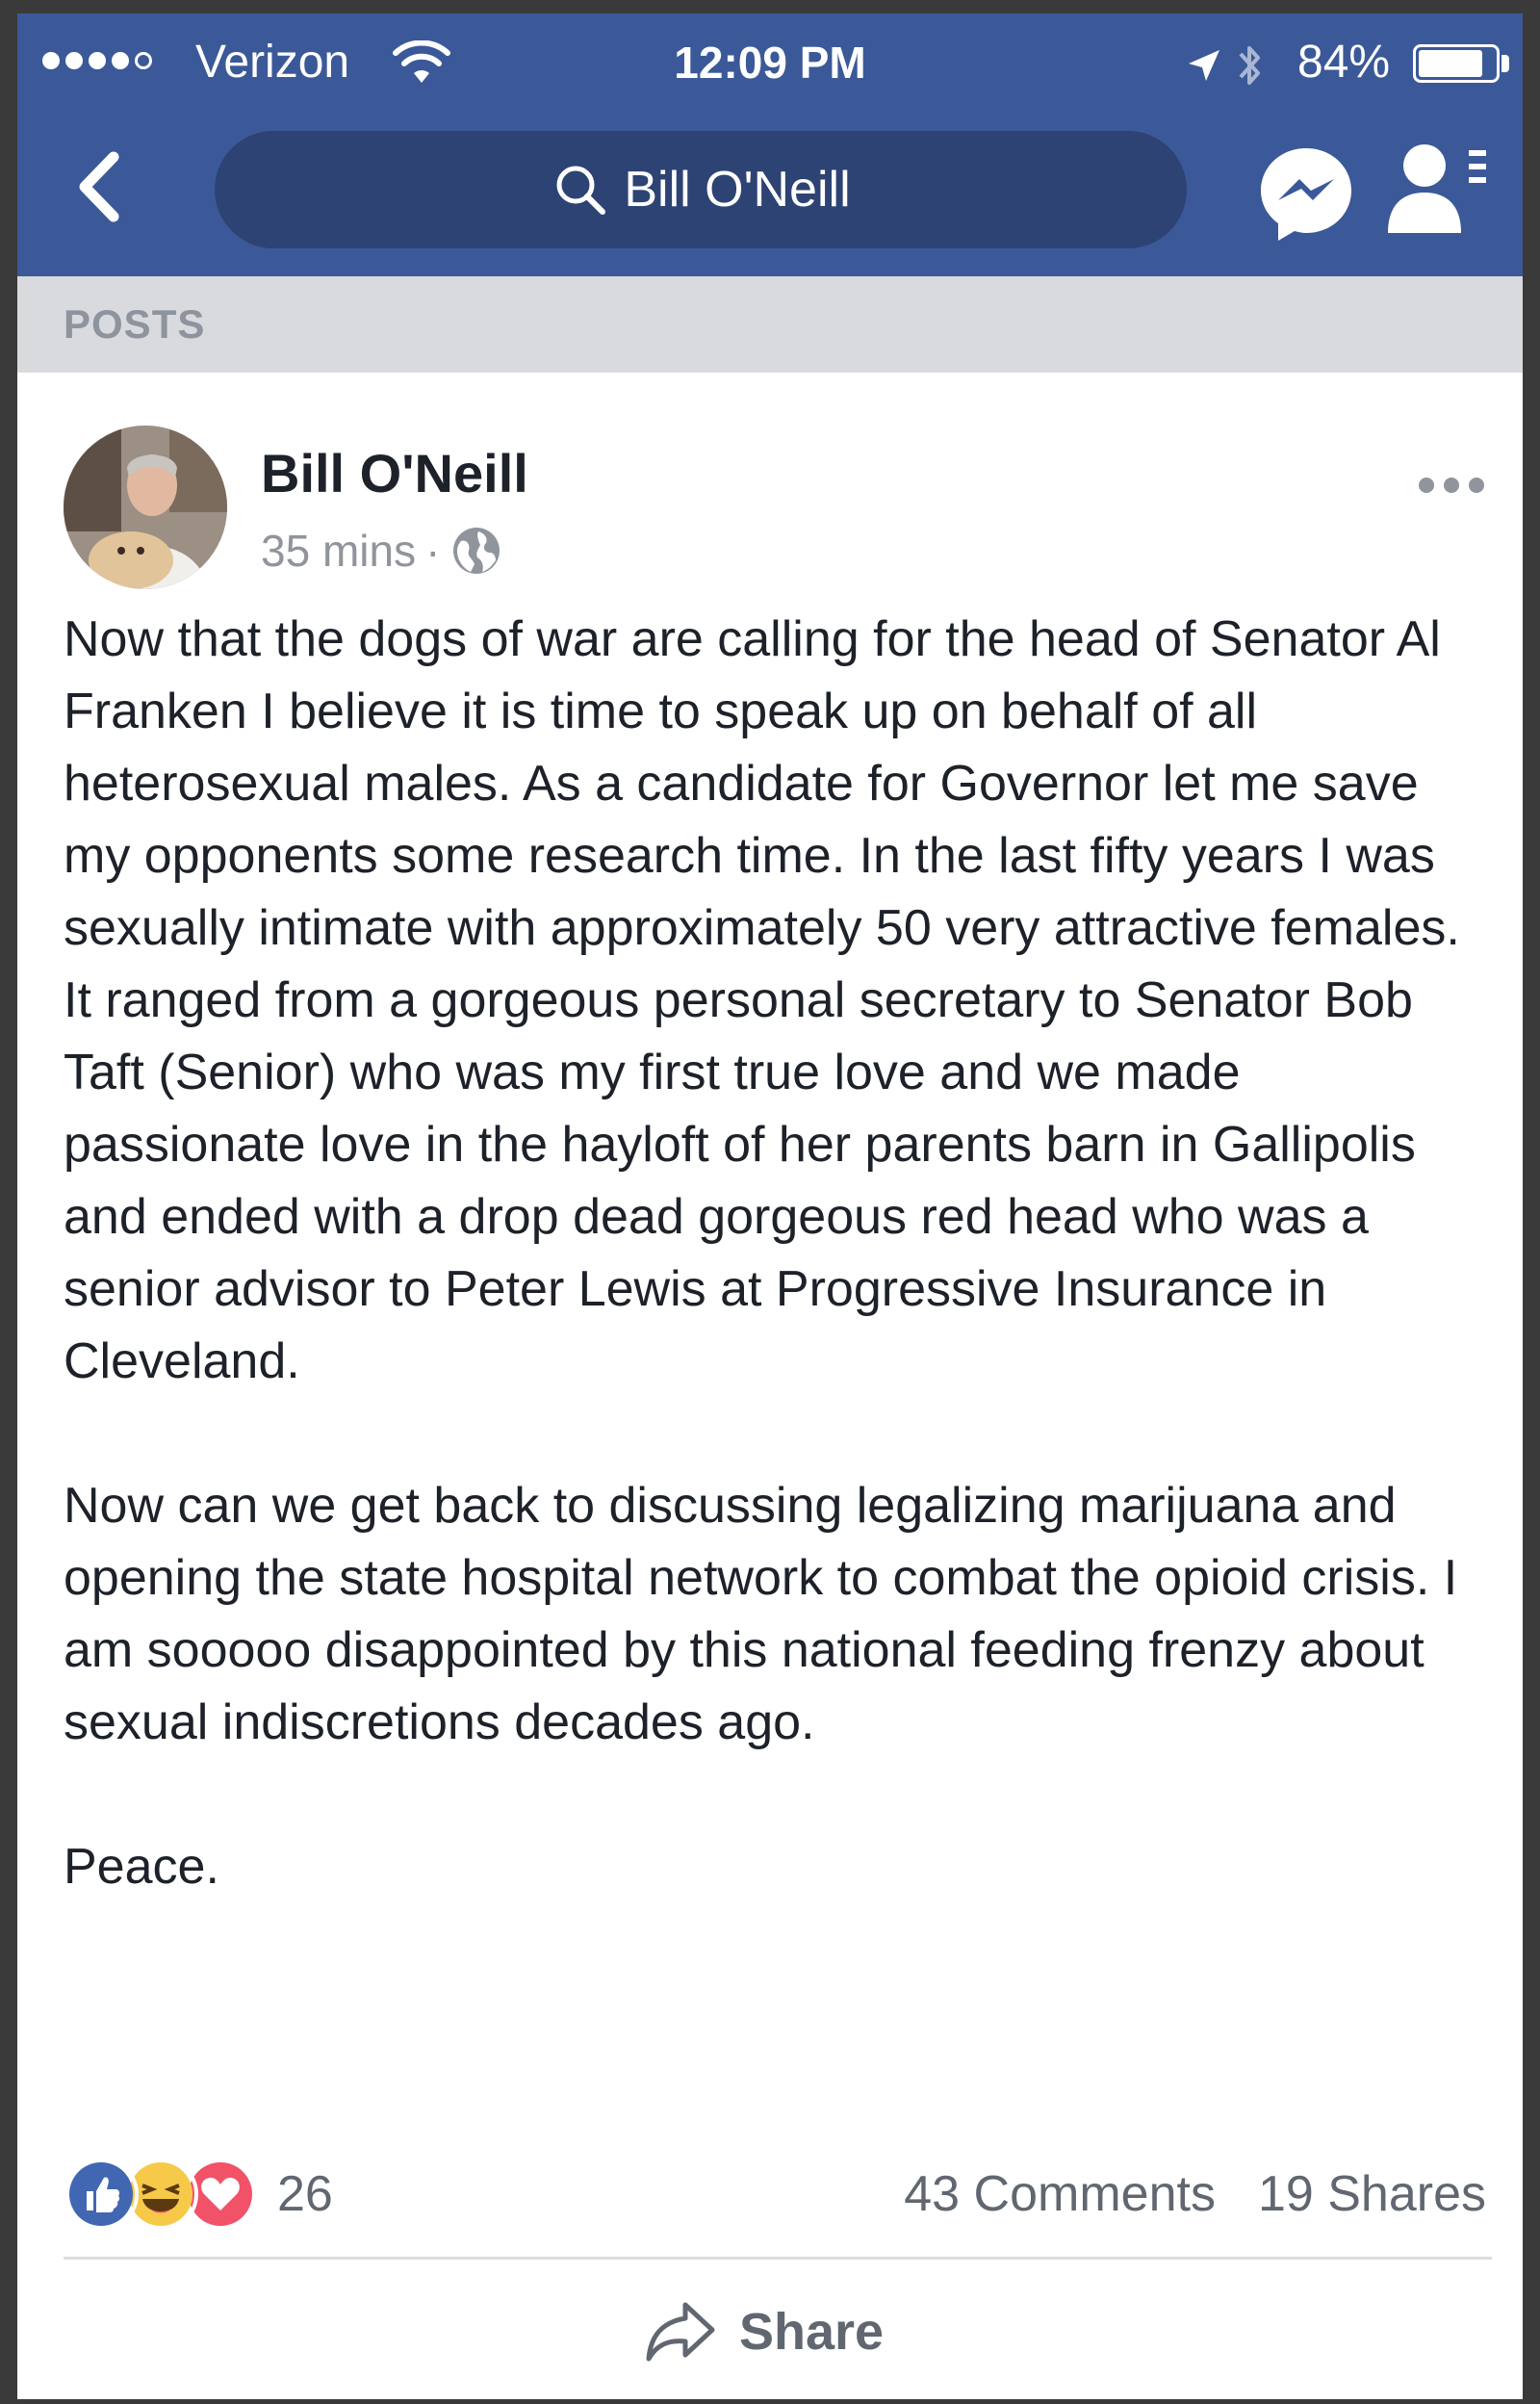 Image resolution: width=1540 pixels, height=2404 pixels. I want to click on posts-section-header: POSTS, so click(770, 324).